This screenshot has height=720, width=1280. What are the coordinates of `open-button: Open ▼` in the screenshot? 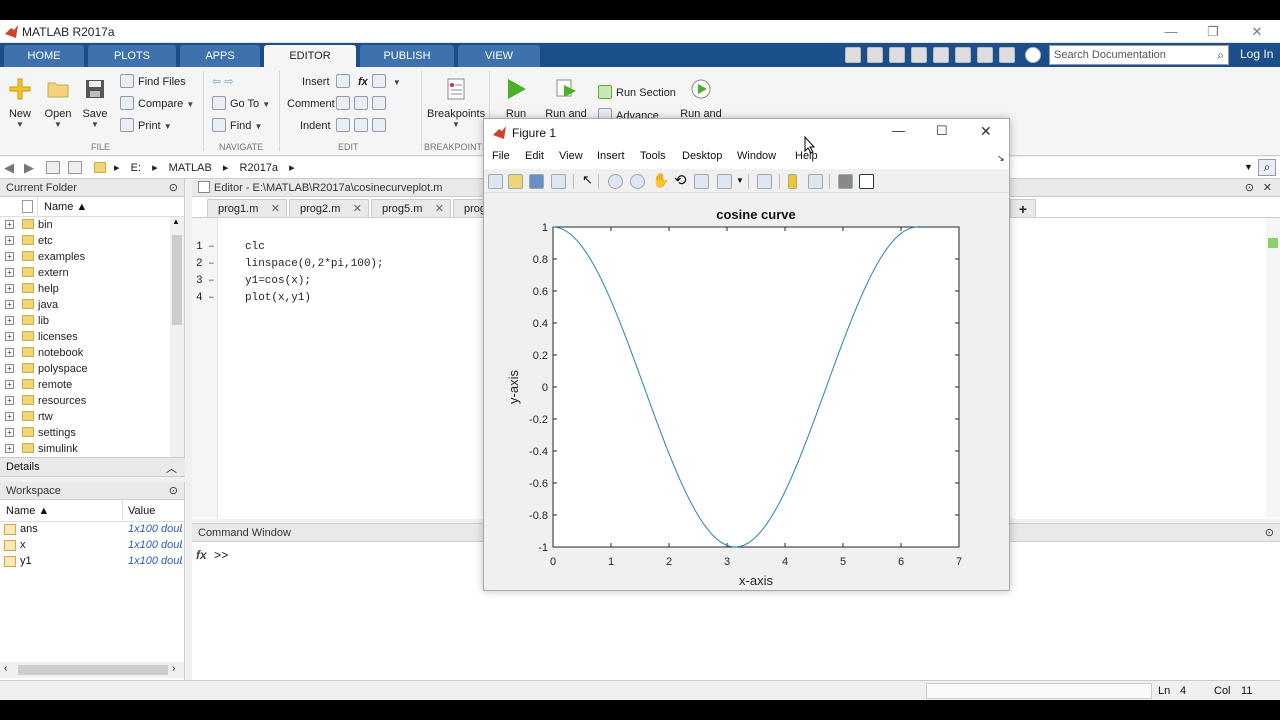 It's located at (58, 103).